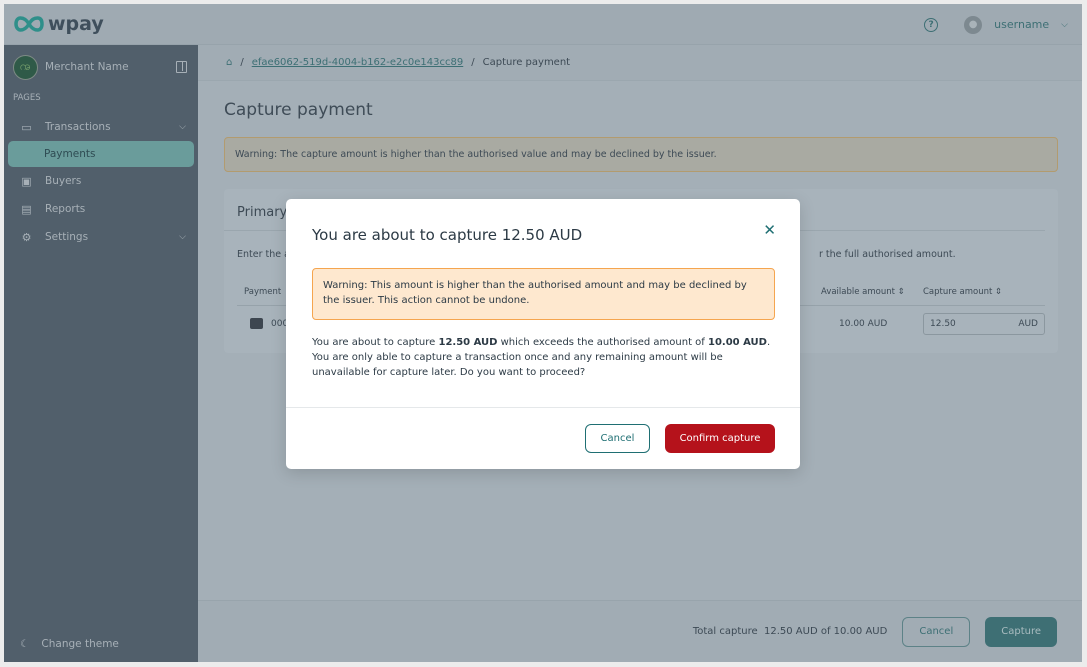  Describe the element at coordinates (943, 324) in the screenshot. I see `capture-value: 12.50` at that location.